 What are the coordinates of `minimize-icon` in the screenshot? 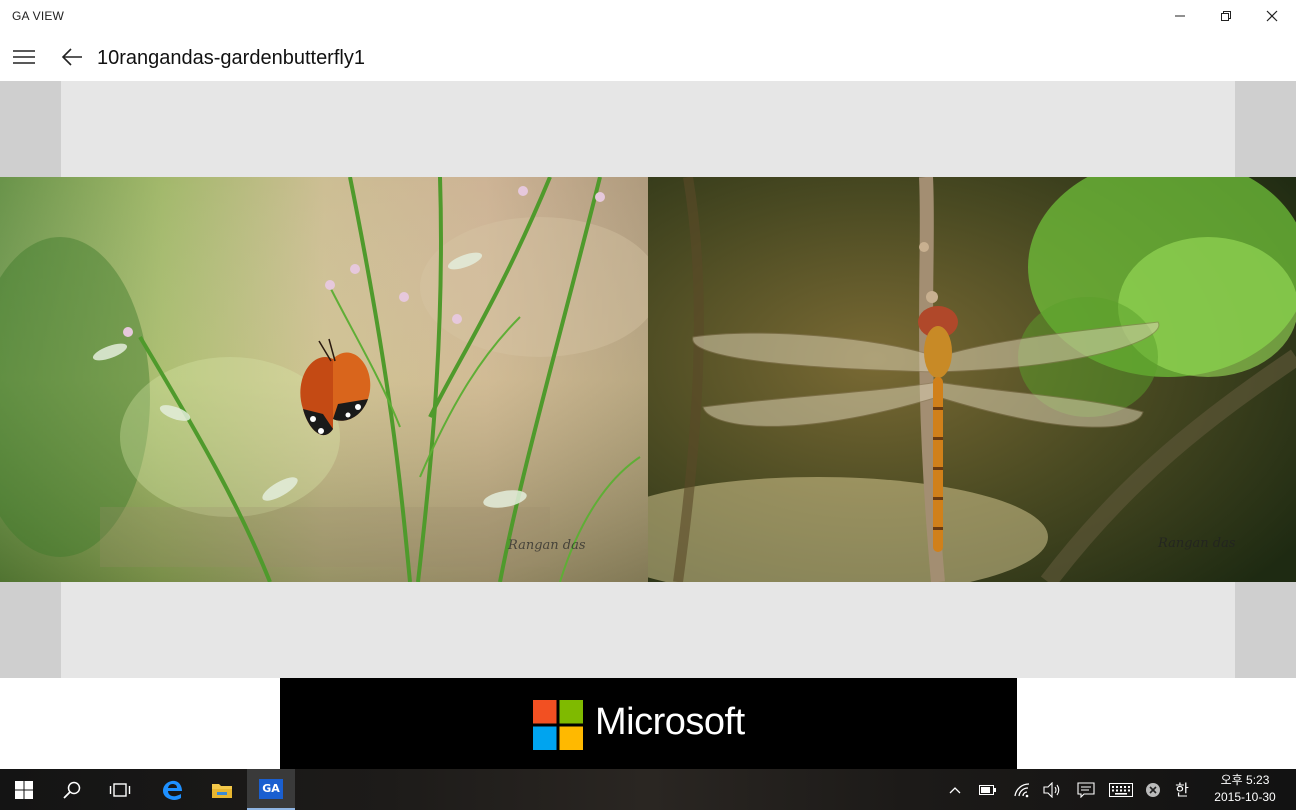 It's located at (1180, 16).